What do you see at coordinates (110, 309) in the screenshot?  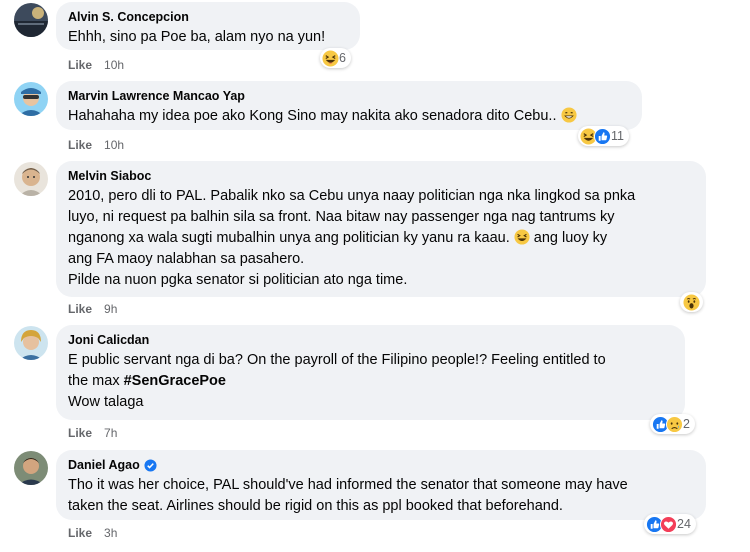 I see `timestamp: 9h` at bounding box center [110, 309].